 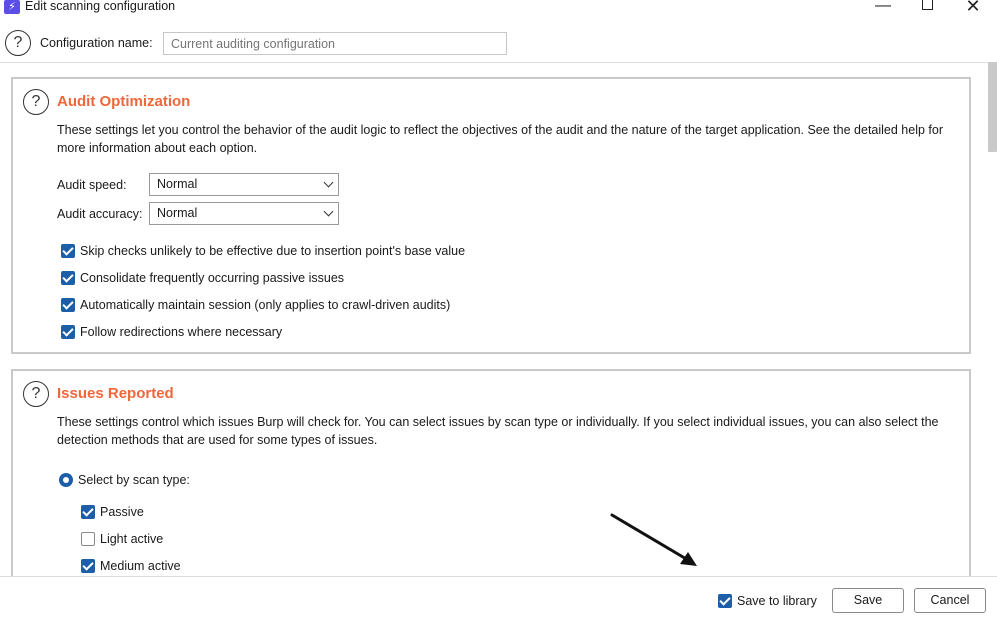 I want to click on dialog-footer: Save to library Save Cancel, so click(x=498, y=598).